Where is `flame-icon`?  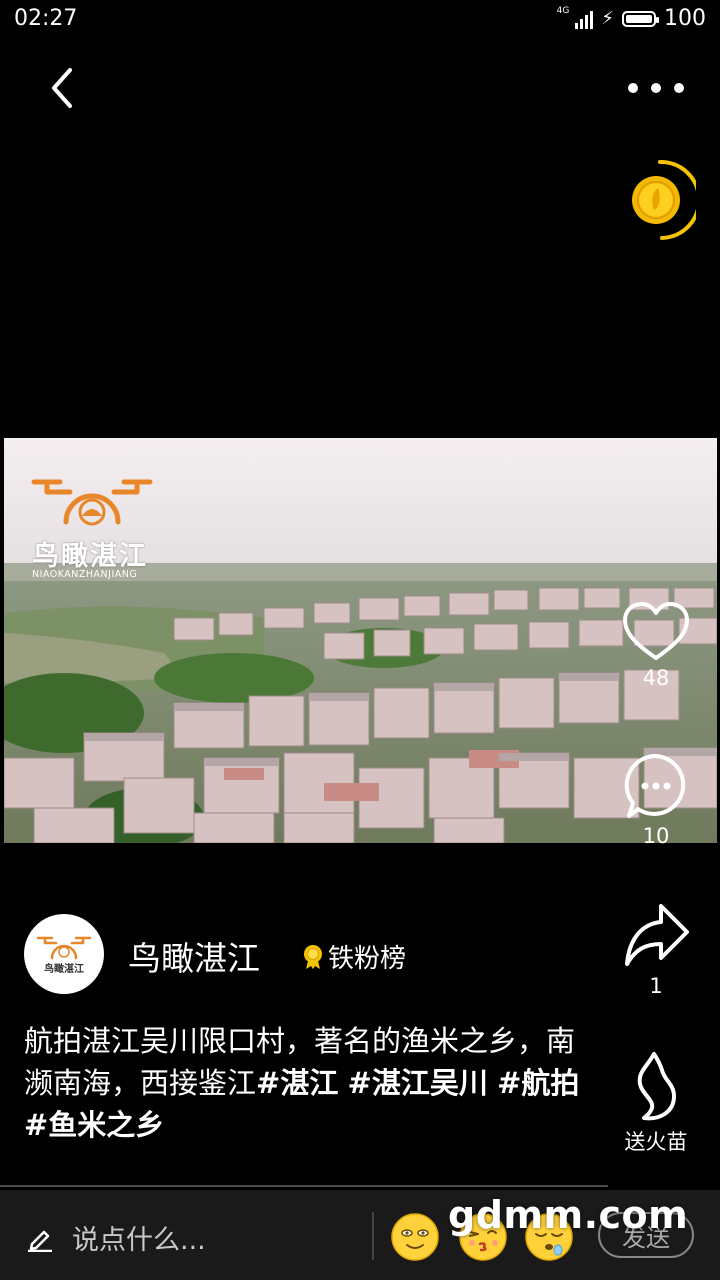
flame-icon is located at coordinates (656, 1086).